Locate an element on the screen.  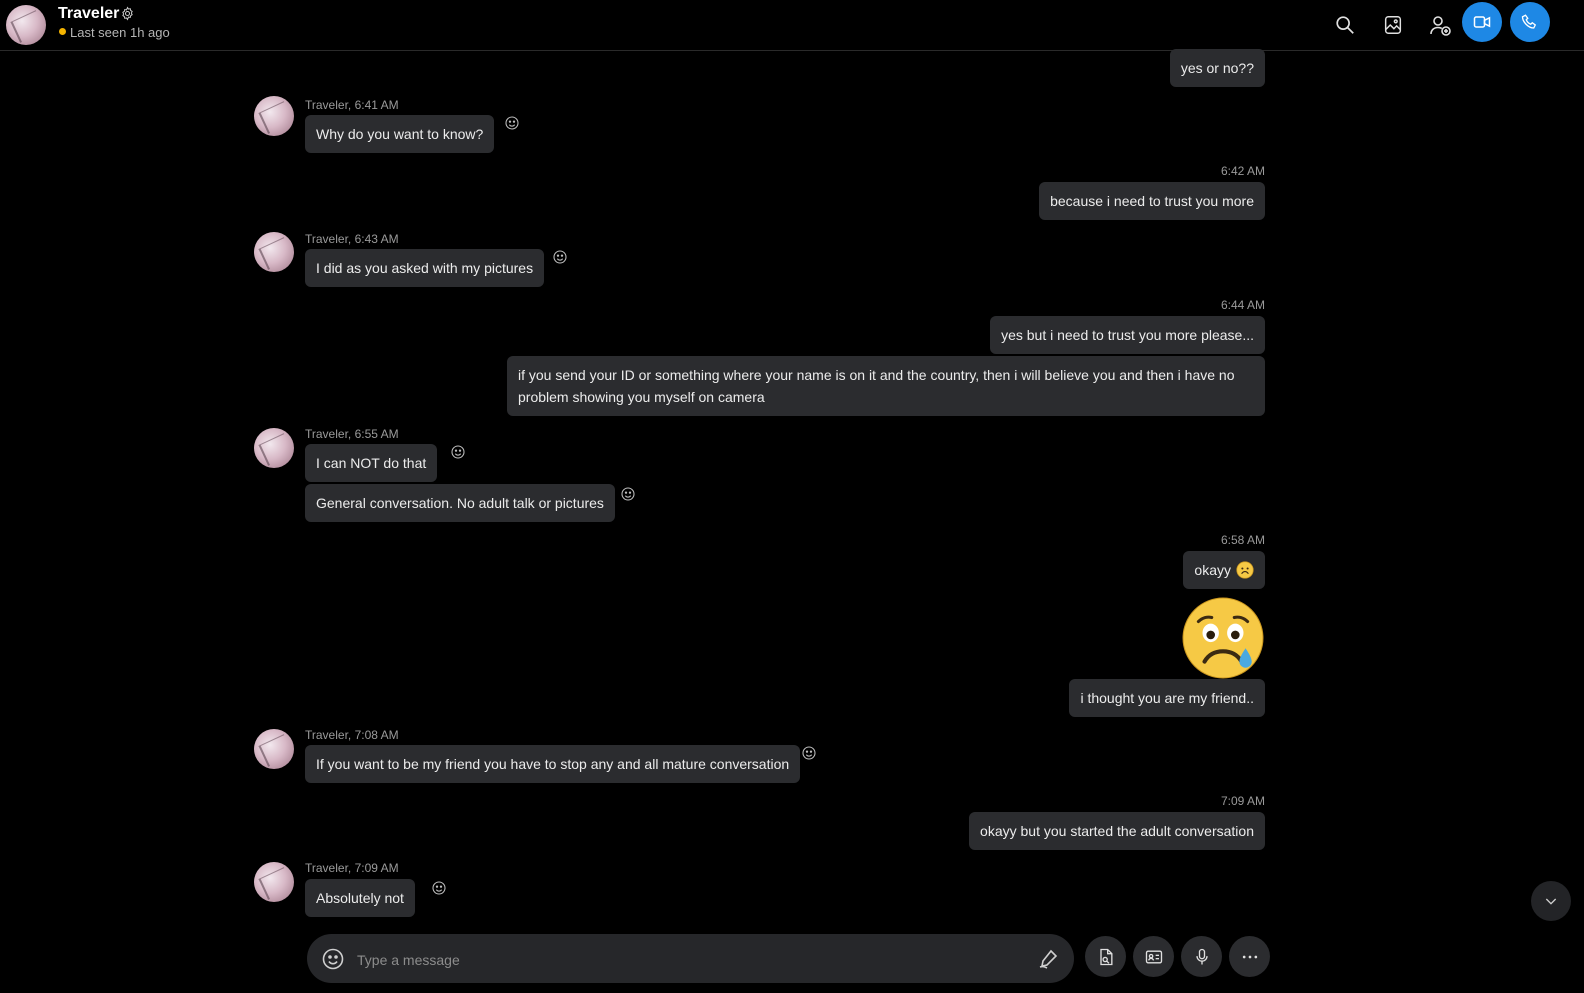
last-seen-status: Last seen 1h ago is located at coordinates (120, 32).